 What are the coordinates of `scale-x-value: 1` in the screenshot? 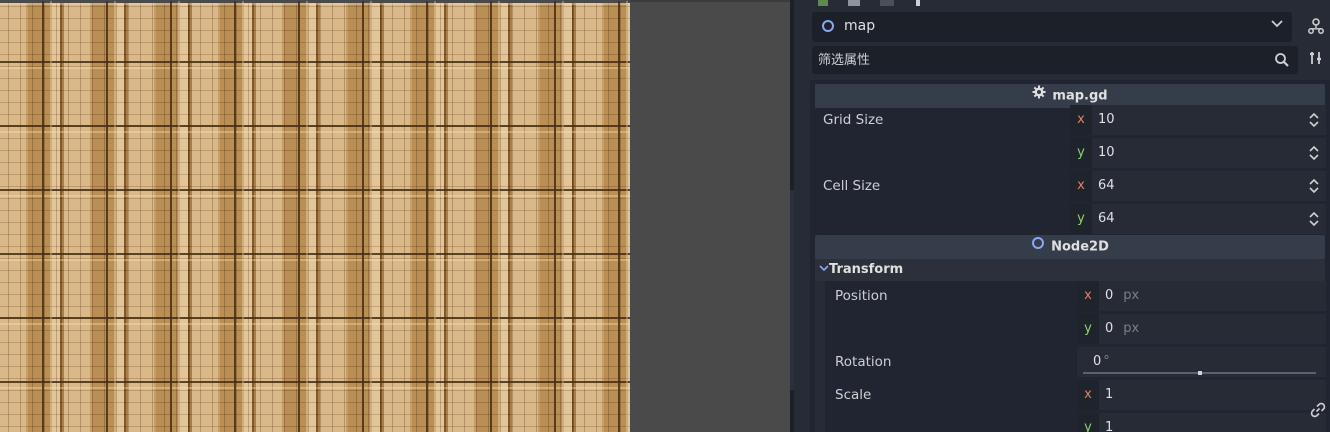 It's located at (1109, 394).